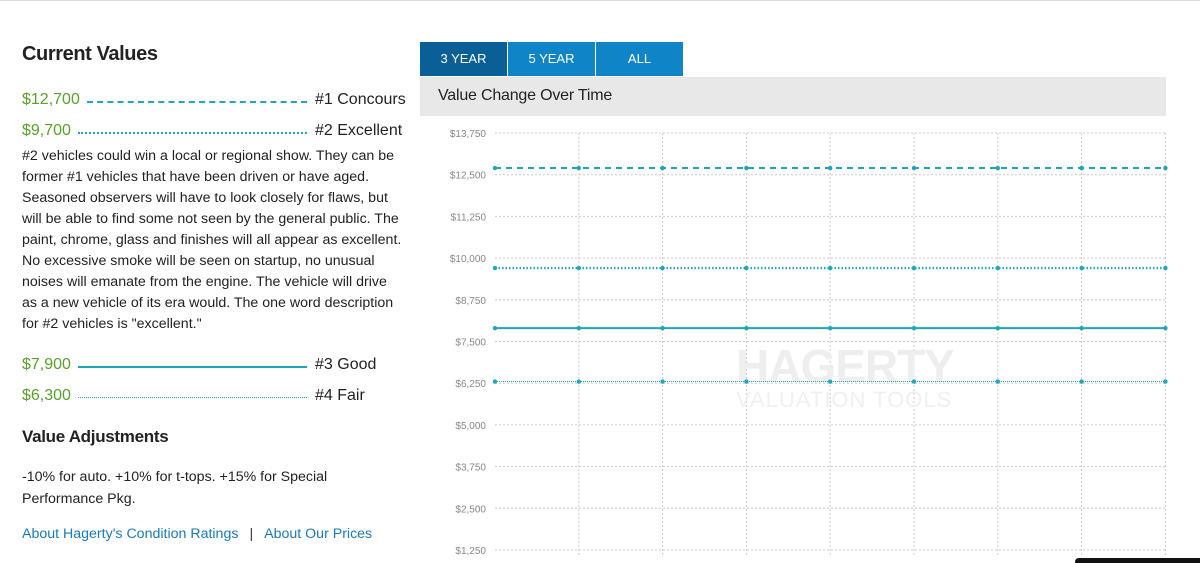  Describe the element at coordinates (470, 509) in the screenshot. I see `y-tick-label: $2,500` at that location.